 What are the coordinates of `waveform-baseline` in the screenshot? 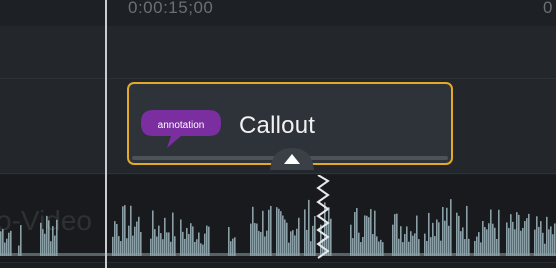 It's located at (278, 254).